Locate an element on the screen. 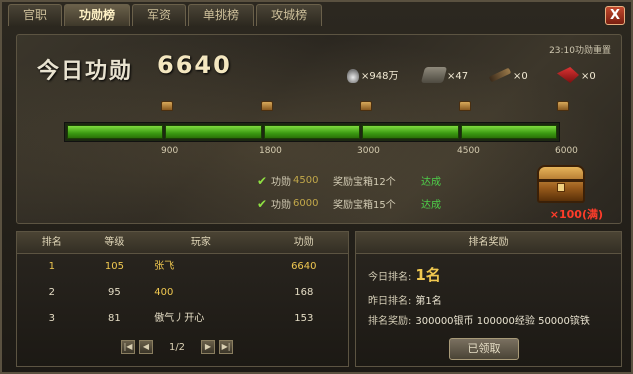  page-number: 1/2 is located at coordinates (177, 347).